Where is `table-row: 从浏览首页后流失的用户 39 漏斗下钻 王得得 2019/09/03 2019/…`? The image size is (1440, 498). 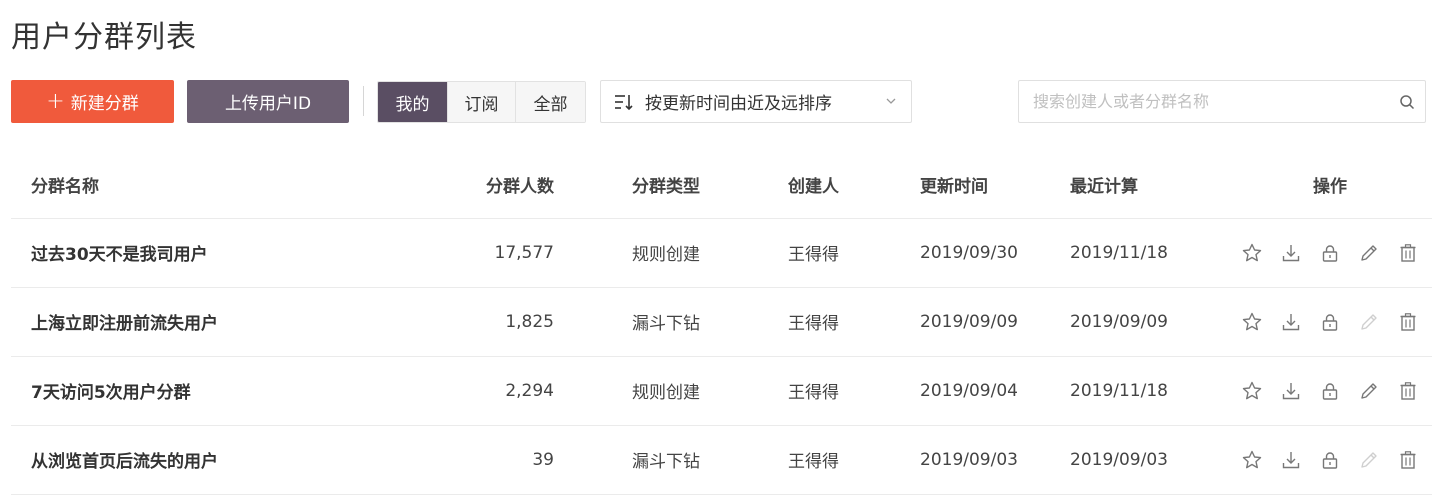
table-row: 从浏览首页后流失的用户 39 漏斗下钻 王得得 2019/09/03 2019/… is located at coordinates (721, 460).